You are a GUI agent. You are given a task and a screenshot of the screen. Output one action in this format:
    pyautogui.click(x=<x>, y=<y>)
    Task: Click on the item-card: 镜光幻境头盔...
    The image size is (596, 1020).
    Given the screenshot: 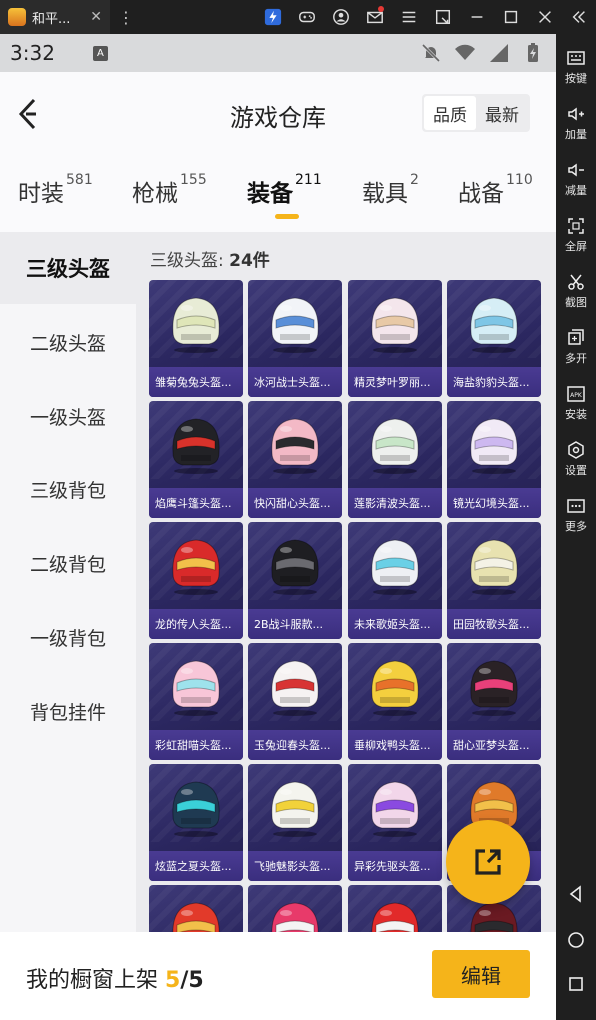 What is the action you would take?
    pyautogui.click(x=494, y=459)
    